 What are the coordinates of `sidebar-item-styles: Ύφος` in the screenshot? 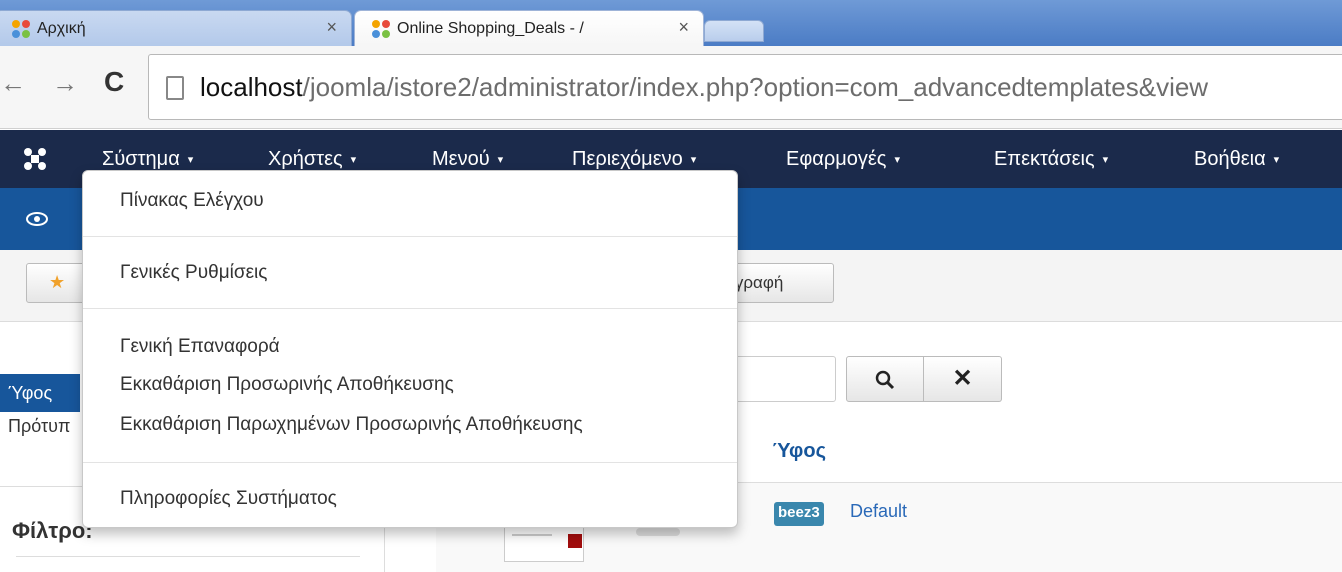 It's located at (40, 393).